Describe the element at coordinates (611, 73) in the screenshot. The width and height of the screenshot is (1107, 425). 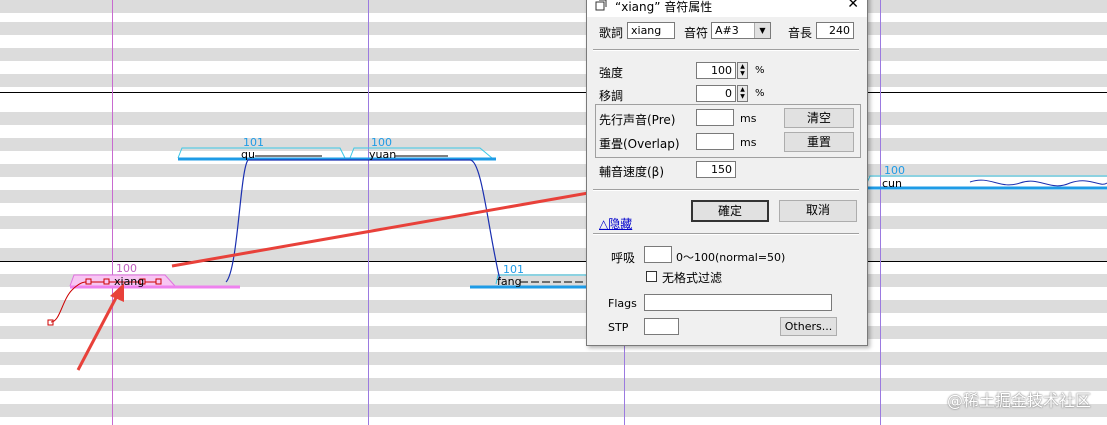
I see `intensity-label: 強度` at that location.